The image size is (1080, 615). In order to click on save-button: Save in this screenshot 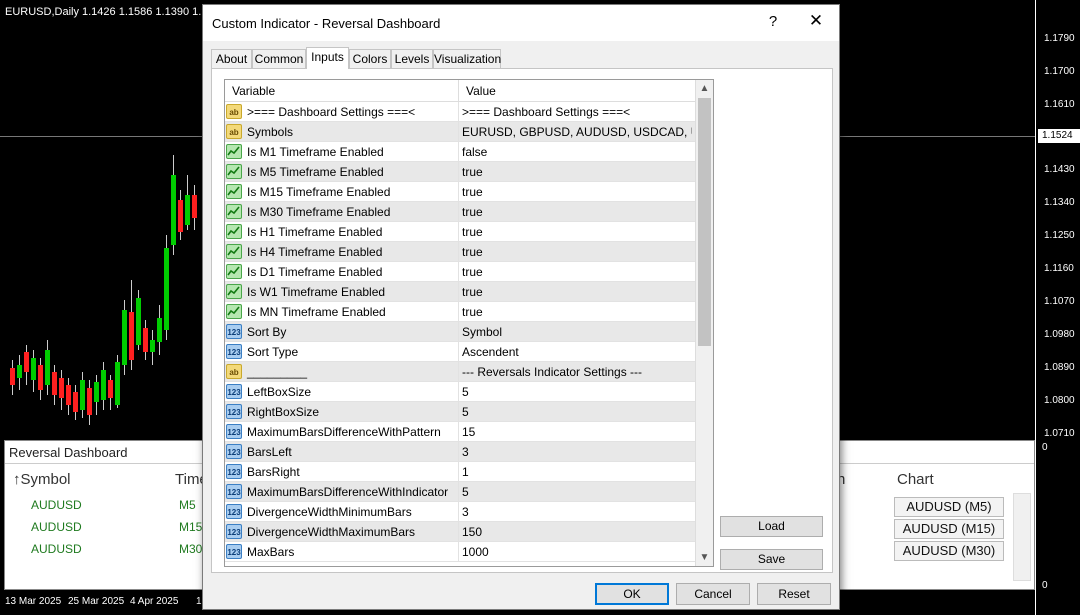, I will do `click(771, 559)`.